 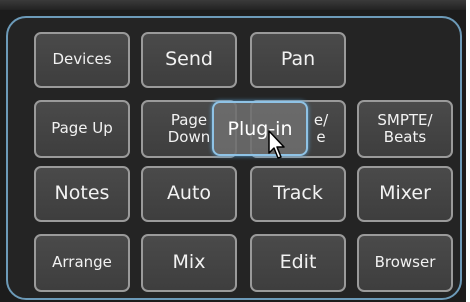 I want to click on plug-in-drag-button: Plug-in, so click(x=260, y=128).